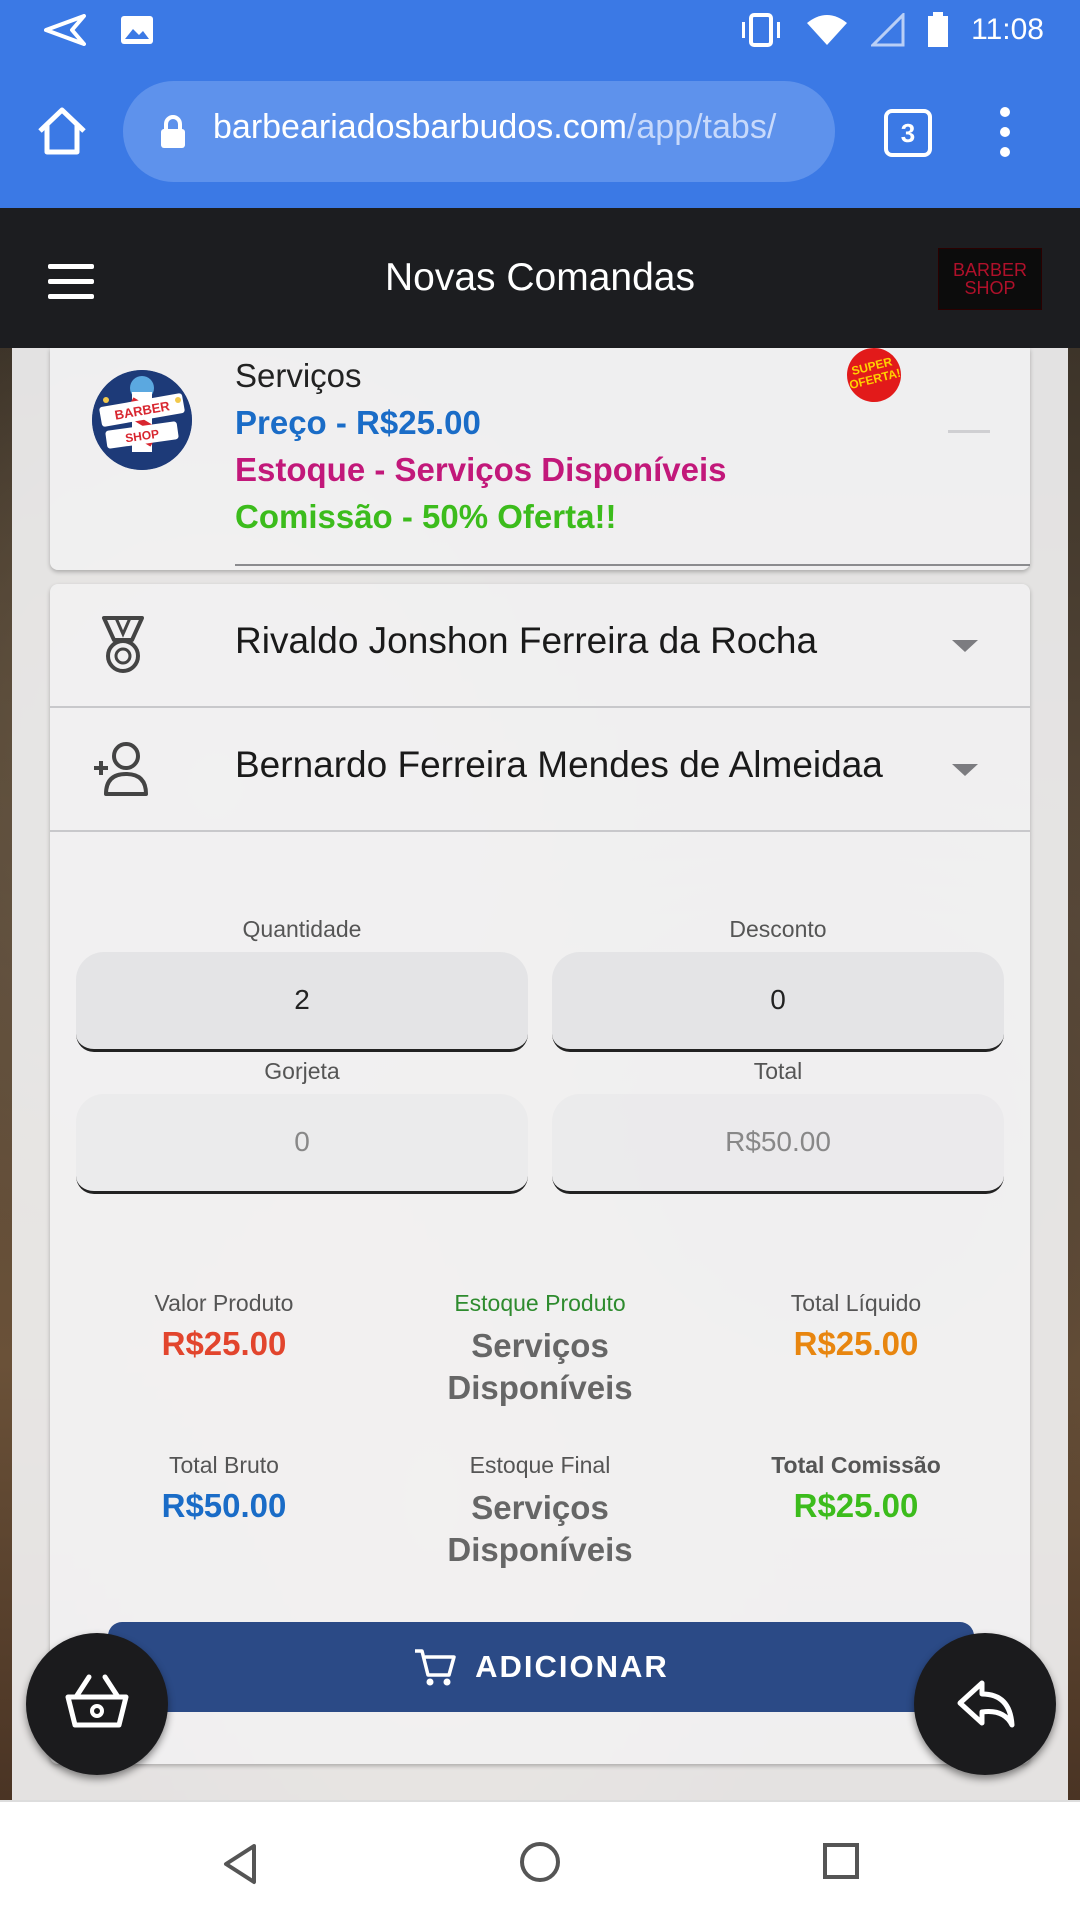  What do you see at coordinates (481, 469) in the screenshot?
I see `product-stock: Estoque - Serviços Disponíveis` at bounding box center [481, 469].